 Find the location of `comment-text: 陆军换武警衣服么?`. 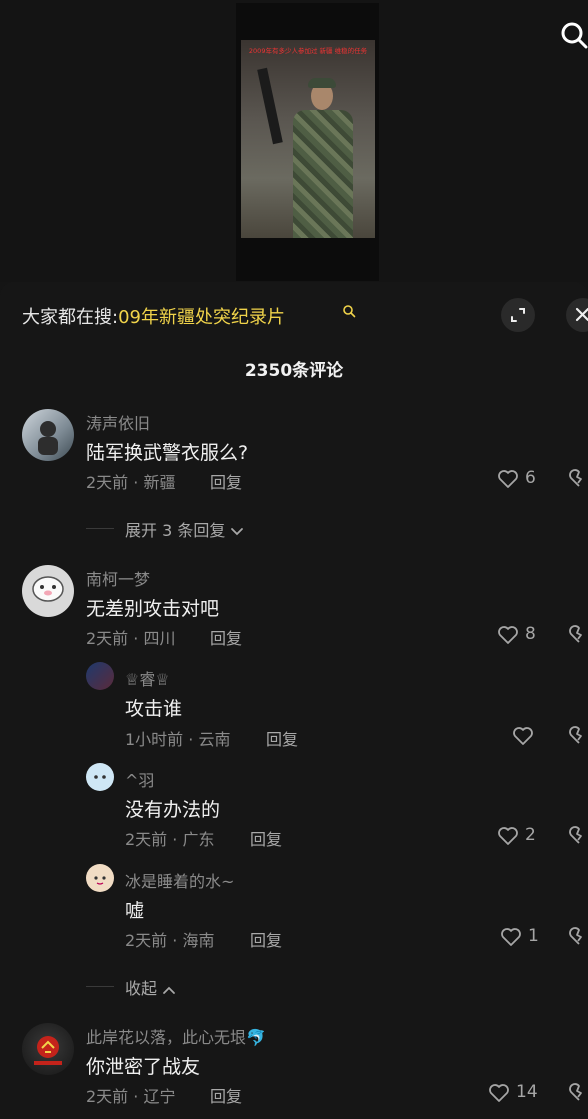

comment-text: 陆军换武警衣服么? is located at coordinates (167, 453).